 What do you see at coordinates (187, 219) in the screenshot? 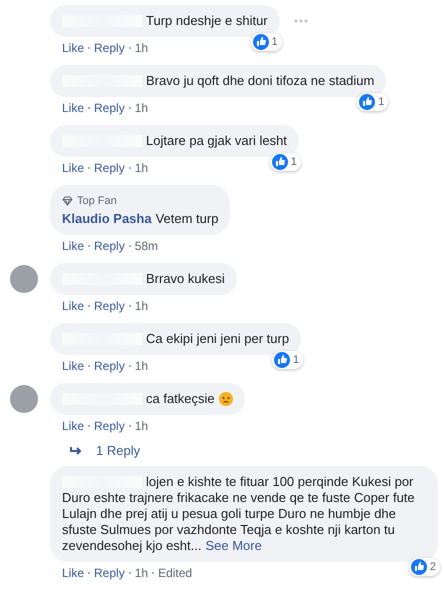
I see `comment-text: Vetem turp` at bounding box center [187, 219].